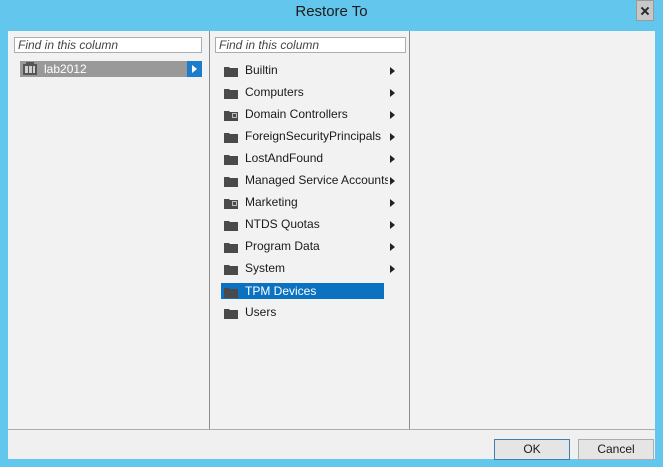 Image resolution: width=663 pixels, height=467 pixels. Describe the element at coordinates (532, 449) in the screenshot. I see `ok-button: OK` at that location.